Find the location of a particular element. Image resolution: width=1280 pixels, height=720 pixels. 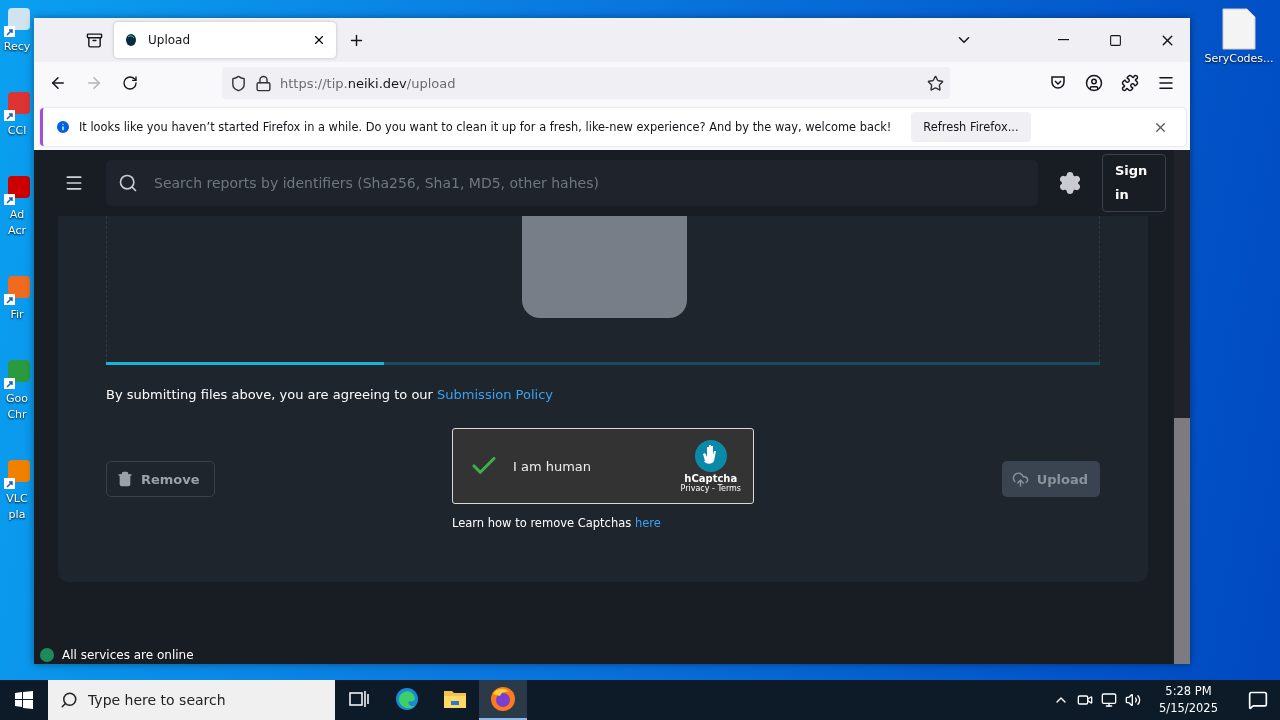

desktop-icon-label: Chr is located at coordinates (17, 415).